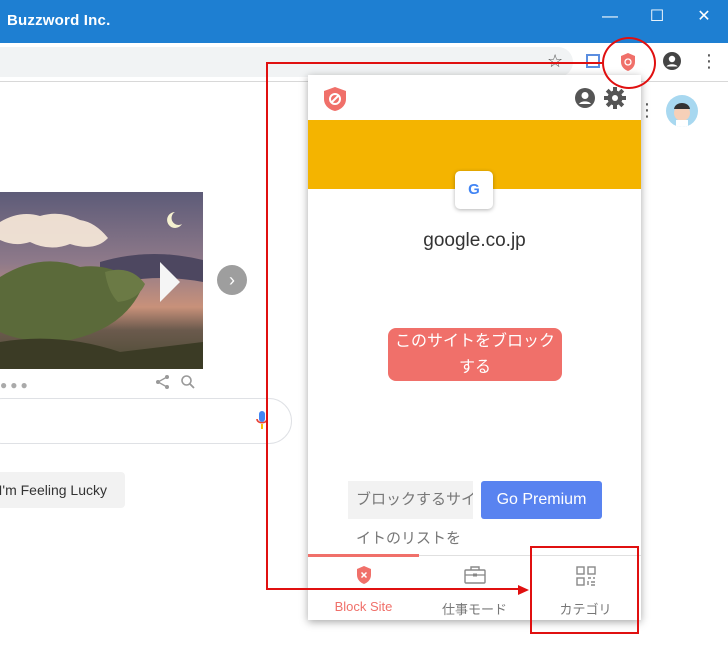 This screenshot has height=660, width=728. What do you see at coordinates (657, 17) in the screenshot?
I see `maximize-button: ☐` at bounding box center [657, 17].